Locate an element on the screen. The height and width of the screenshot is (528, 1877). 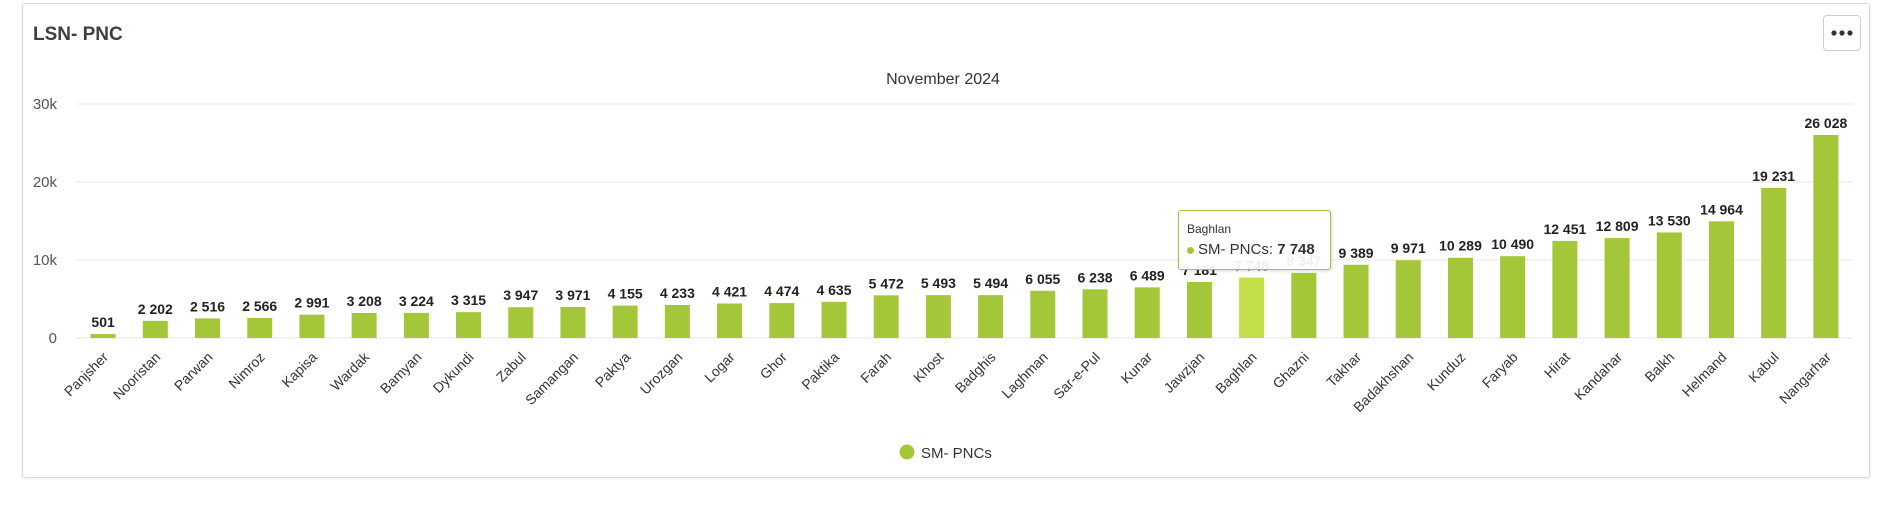
y-tick-label: 10k is located at coordinates (45, 260).